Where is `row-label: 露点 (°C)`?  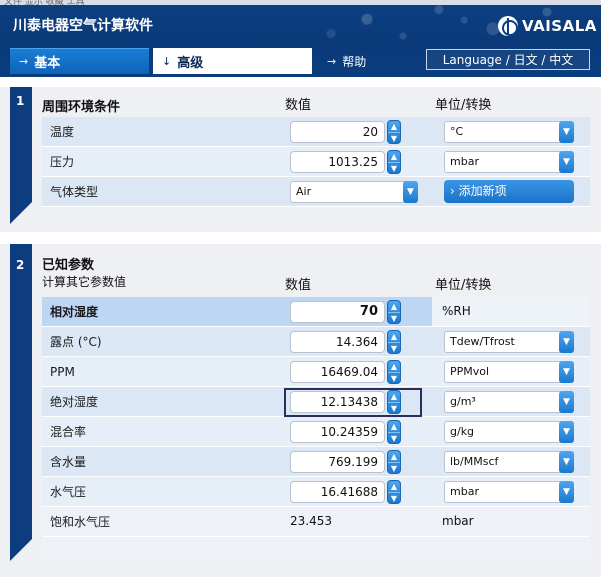 row-label: 露点 (°C) is located at coordinates (162, 341).